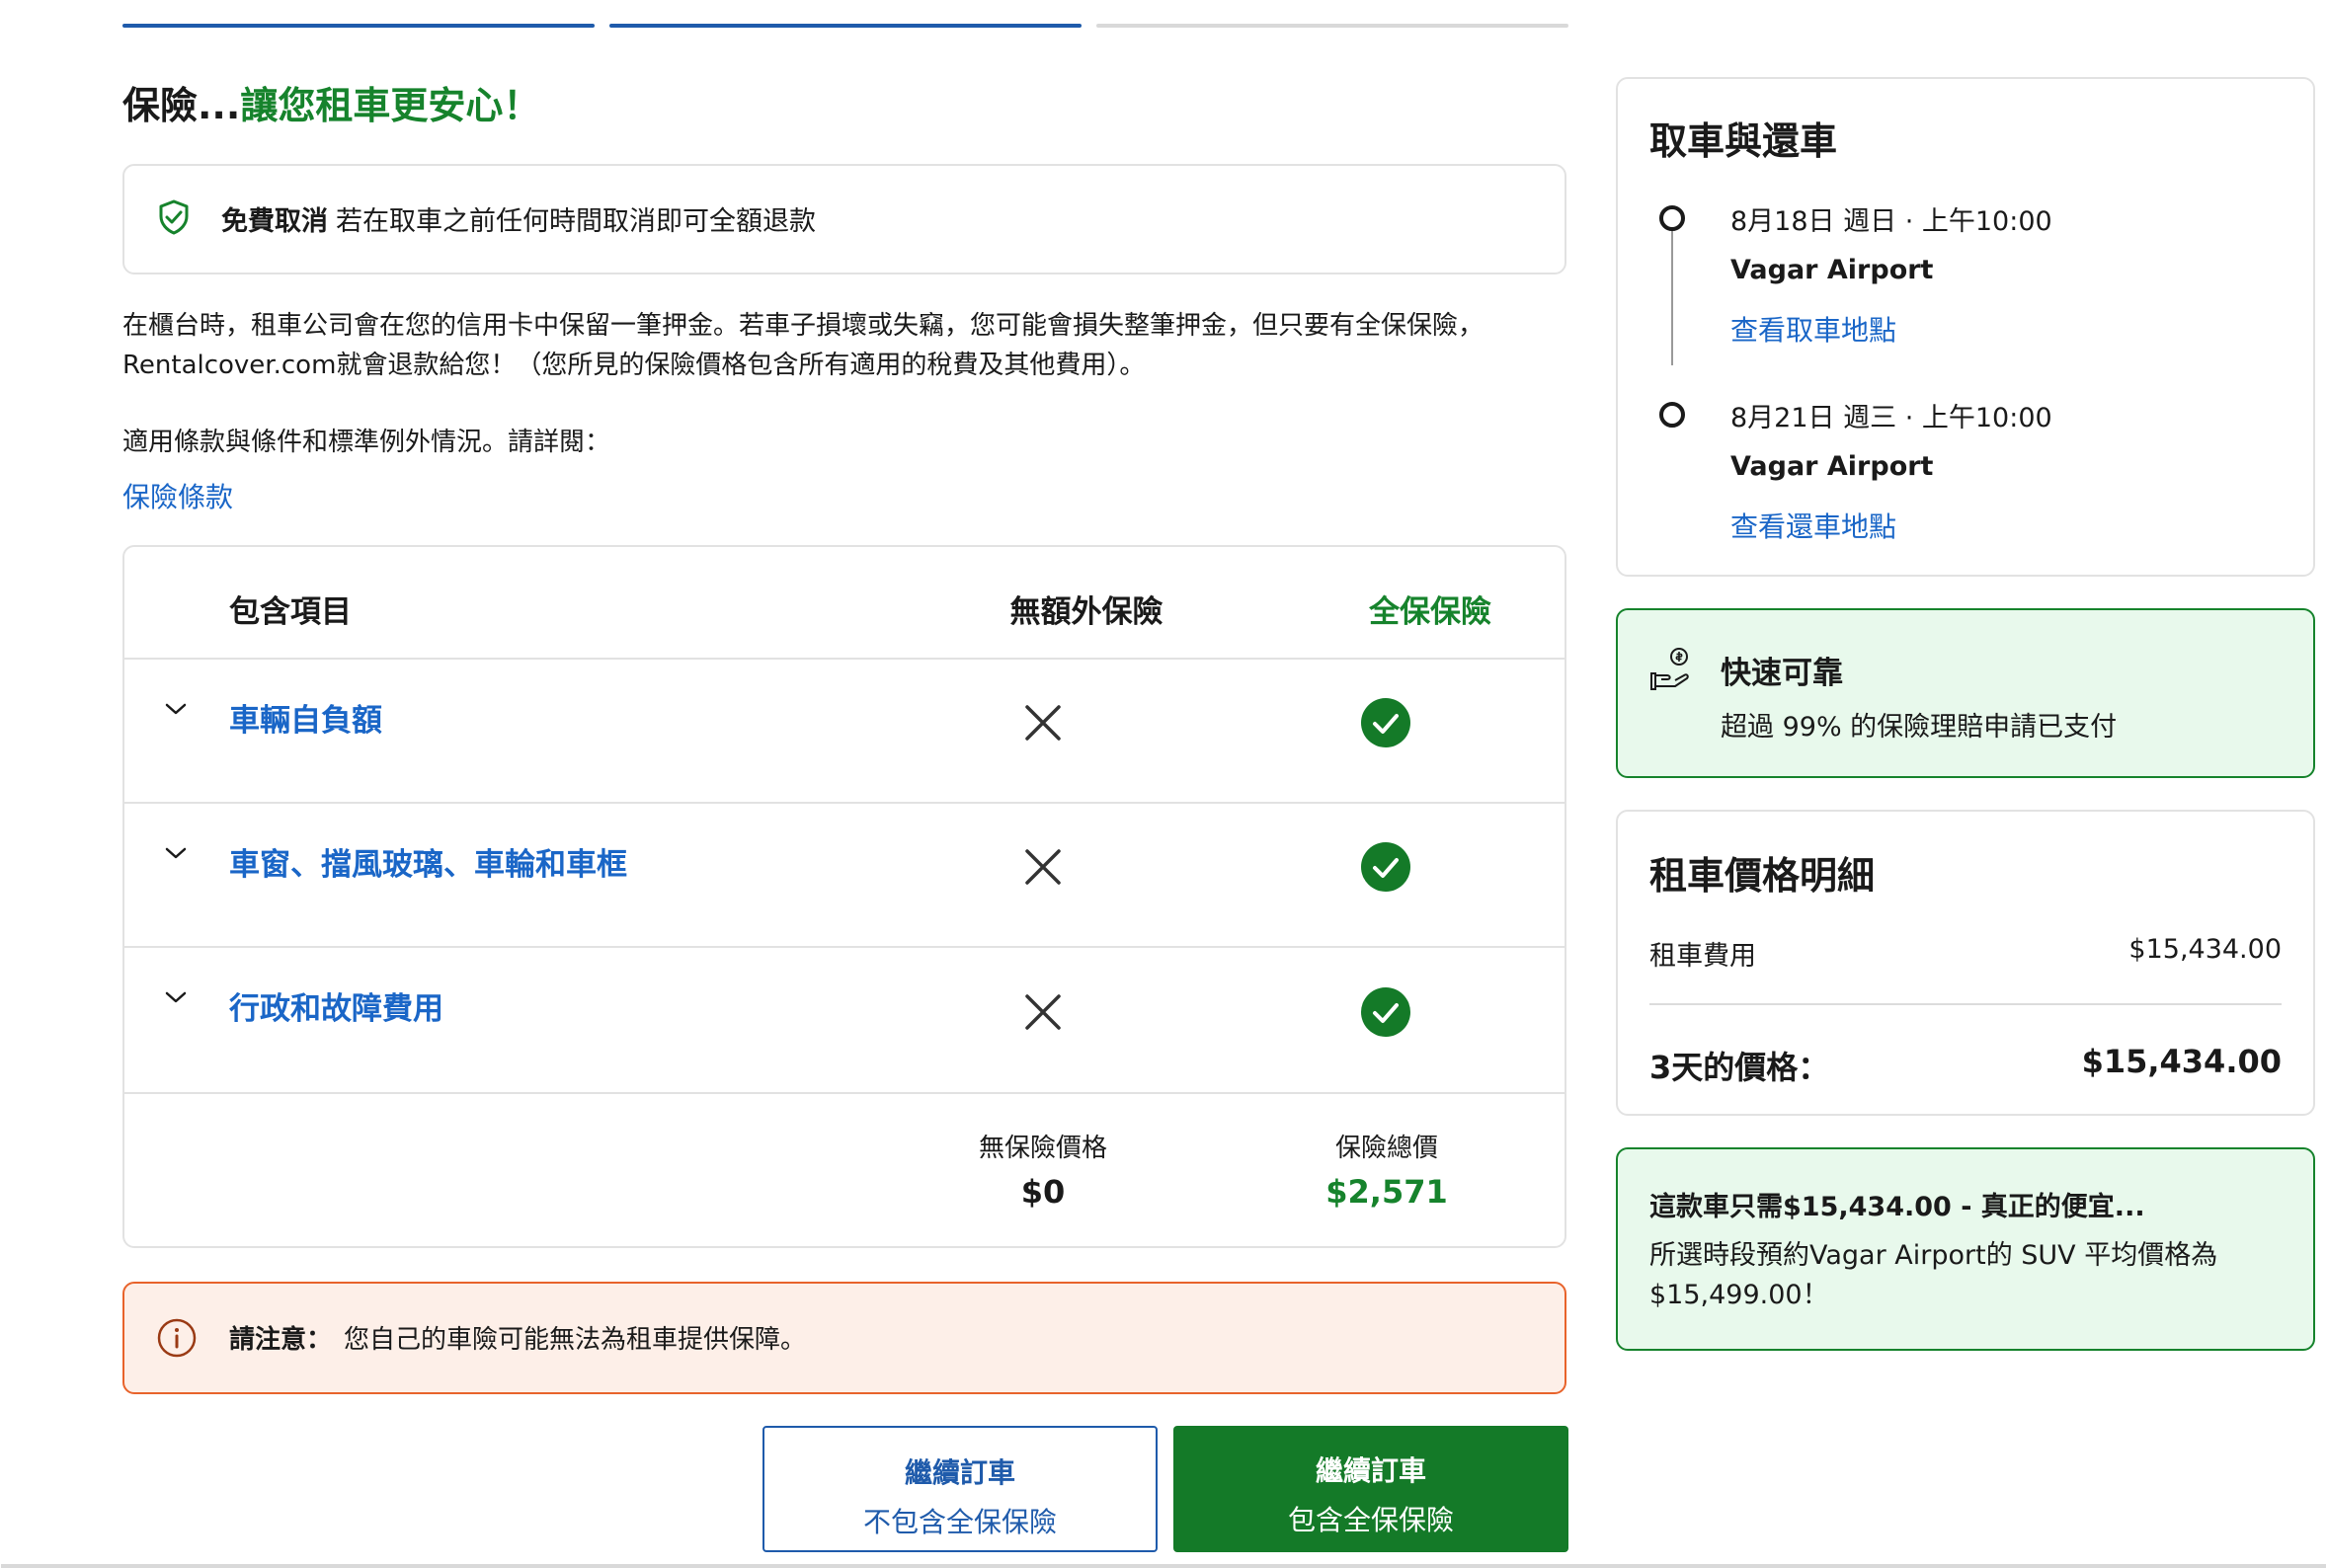 Image resolution: width=2327 pixels, height=1568 pixels. What do you see at coordinates (174, 219) in the screenshot?
I see `shield-check-icon` at bounding box center [174, 219].